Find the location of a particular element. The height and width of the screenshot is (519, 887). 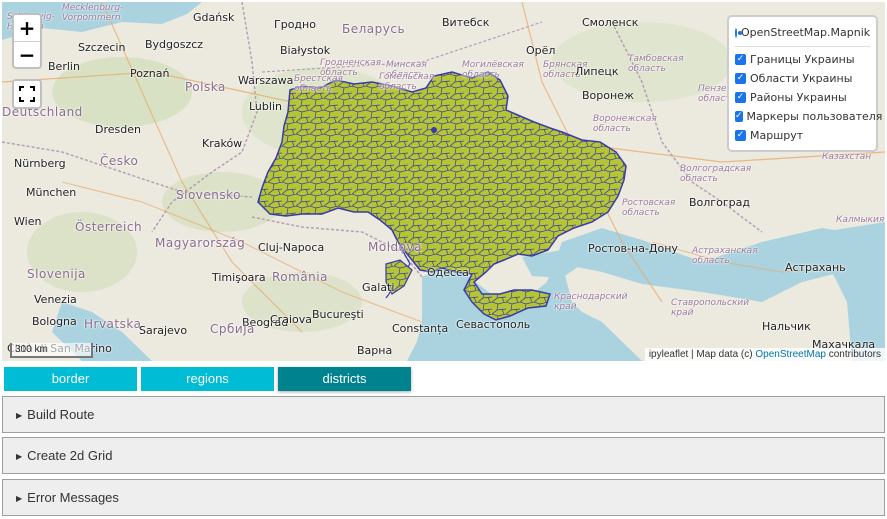

map-label-city: Gdańsk is located at coordinates (214, 17).